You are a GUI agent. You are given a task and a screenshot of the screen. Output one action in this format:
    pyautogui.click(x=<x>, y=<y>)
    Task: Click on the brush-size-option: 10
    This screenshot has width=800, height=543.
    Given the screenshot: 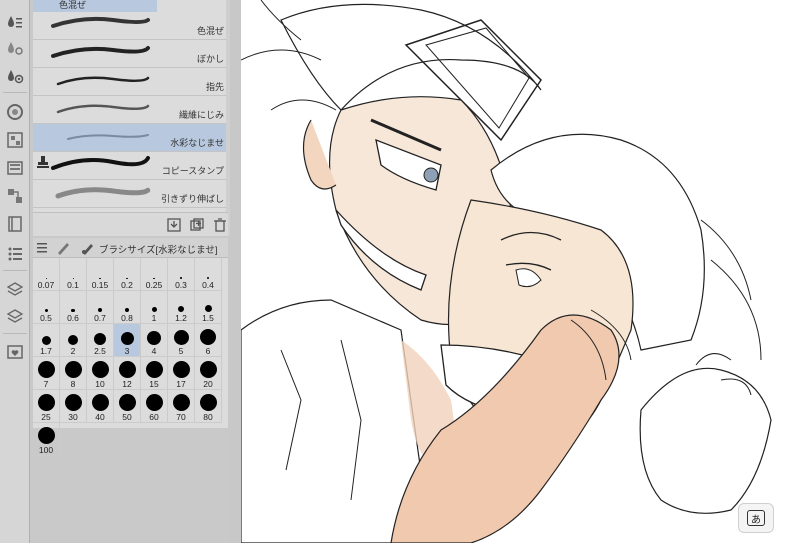 What is the action you would take?
    pyautogui.click(x=100, y=373)
    